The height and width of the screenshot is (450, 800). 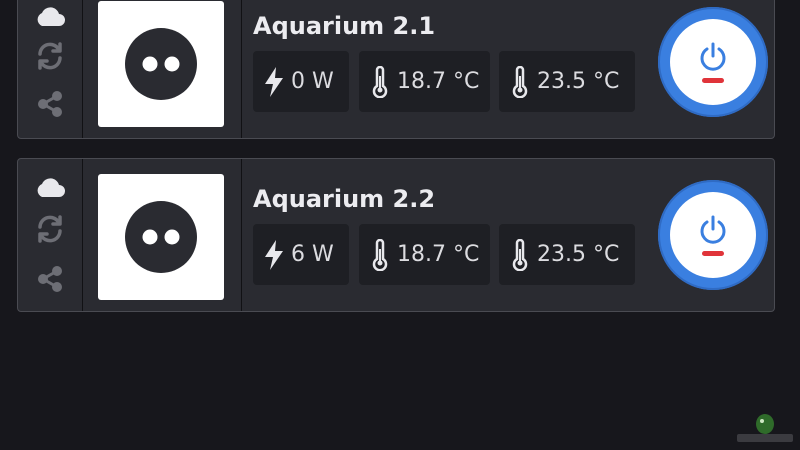 I want to click on power-value: 6 W, so click(x=312, y=254).